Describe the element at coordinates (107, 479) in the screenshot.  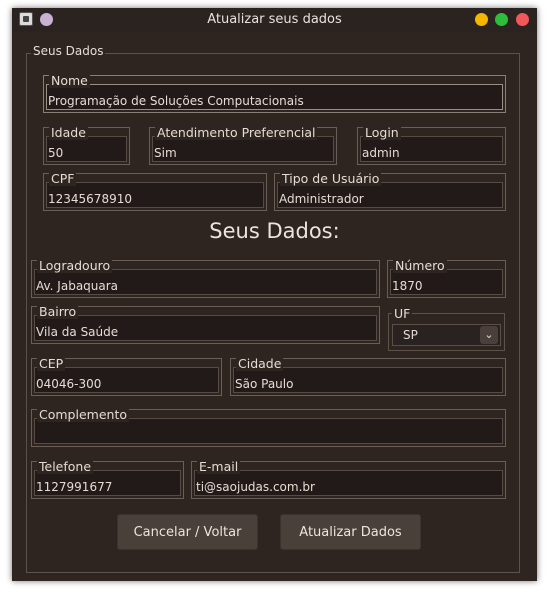
I see `telefone-field: Telefone 1127991677` at that location.